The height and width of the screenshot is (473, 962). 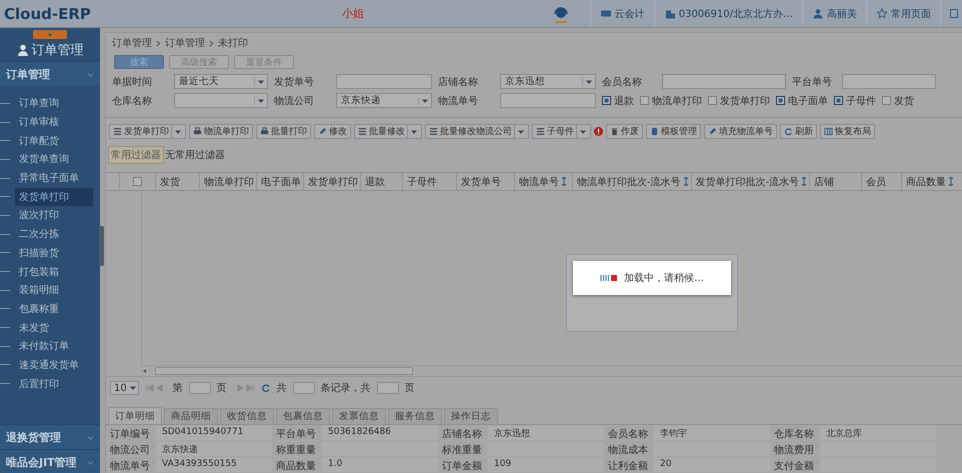 I want to click on column-header: 店铺, so click(x=836, y=181).